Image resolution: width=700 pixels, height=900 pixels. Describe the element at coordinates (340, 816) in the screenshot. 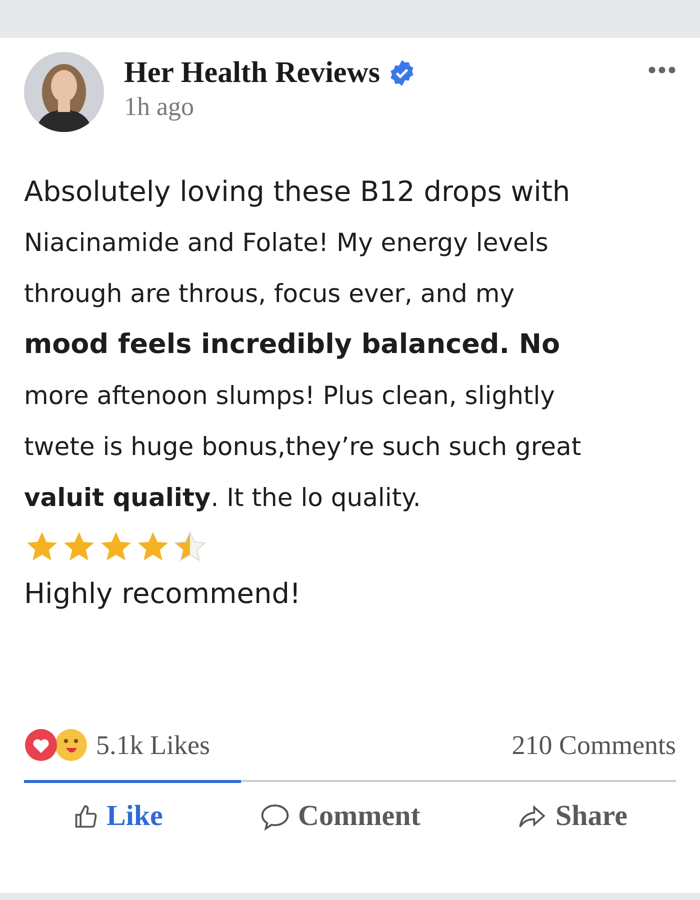

I see `comment-button: Comment` at that location.